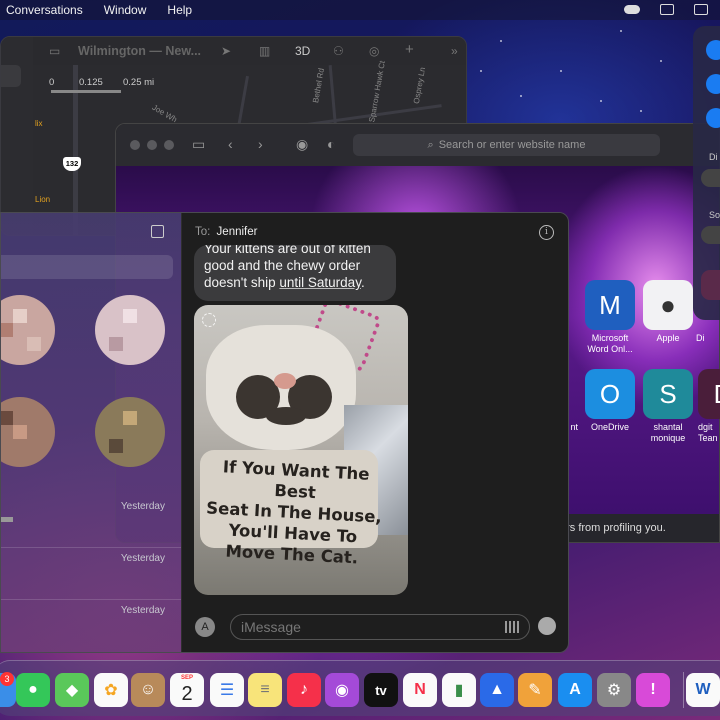 The image size is (720, 720). Describe the element at coordinates (668, 406) in the screenshot. I see `favorite-shantal: S shantal monique` at that location.